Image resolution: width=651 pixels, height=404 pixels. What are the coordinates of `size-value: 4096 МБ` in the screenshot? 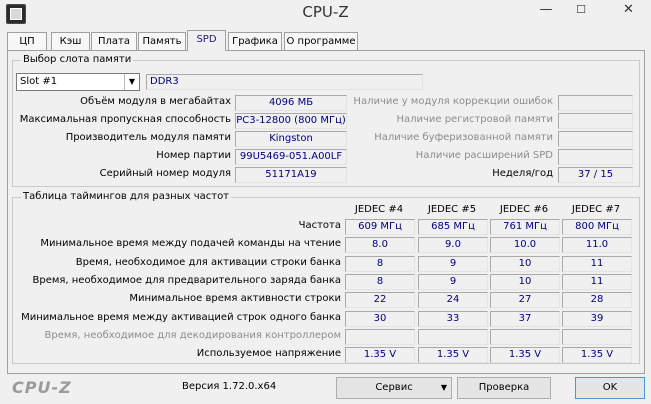 It's located at (291, 103).